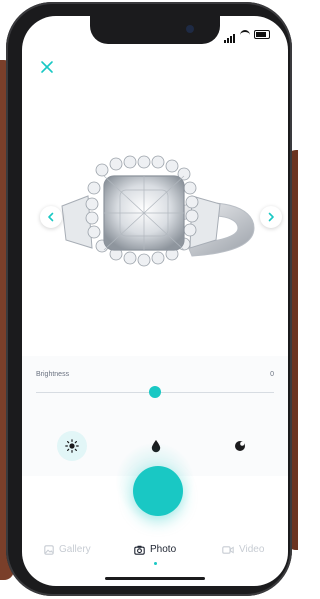 This screenshot has height=599, width=320. I want to click on tab-video-label: Video, so click(252, 549).